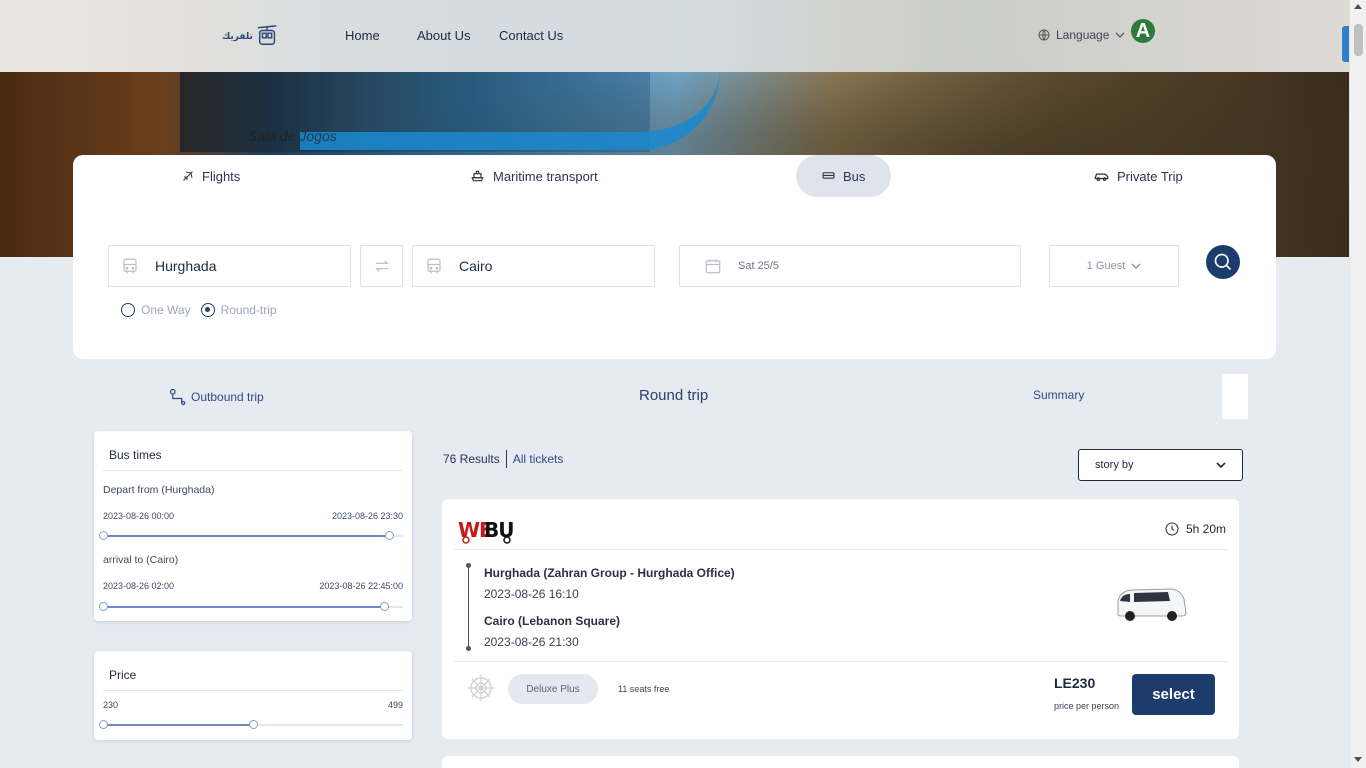 This screenshot has height=768, width=1366. What do you see at coordinates (177, 397) in the screenshot?
I see `route-icon` at bounding box center [177, 397].